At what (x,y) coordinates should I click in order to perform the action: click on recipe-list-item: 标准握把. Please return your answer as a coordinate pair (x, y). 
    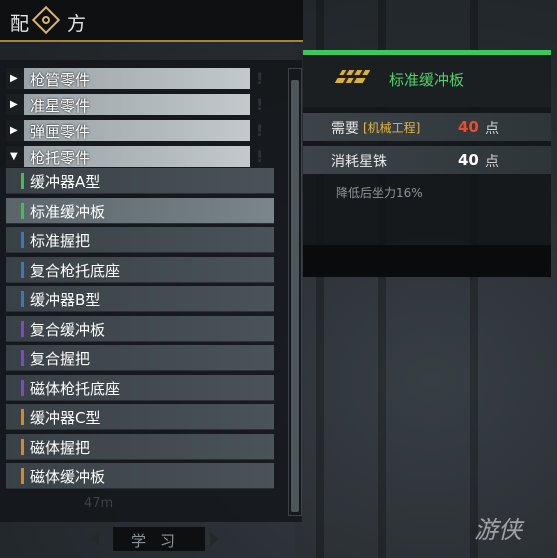
    Looking at the image, I should click on (140, 240).